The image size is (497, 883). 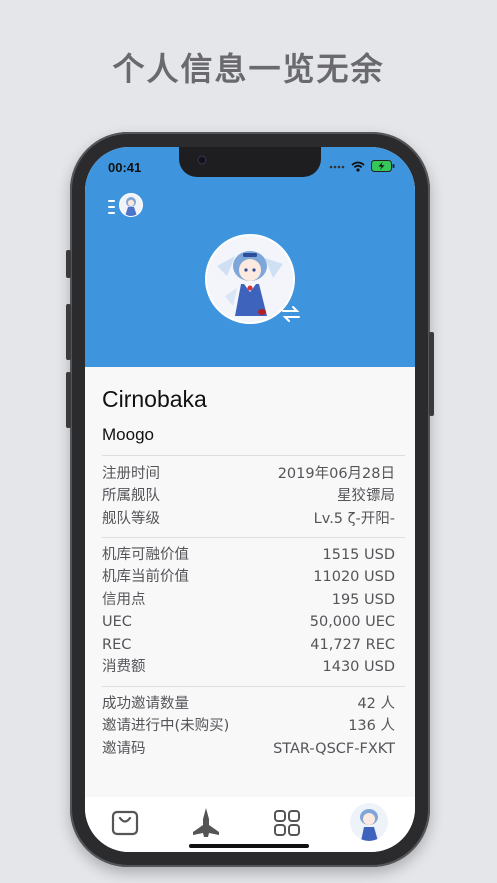 I want to click on grid-icon, so click(x=287, y=823).